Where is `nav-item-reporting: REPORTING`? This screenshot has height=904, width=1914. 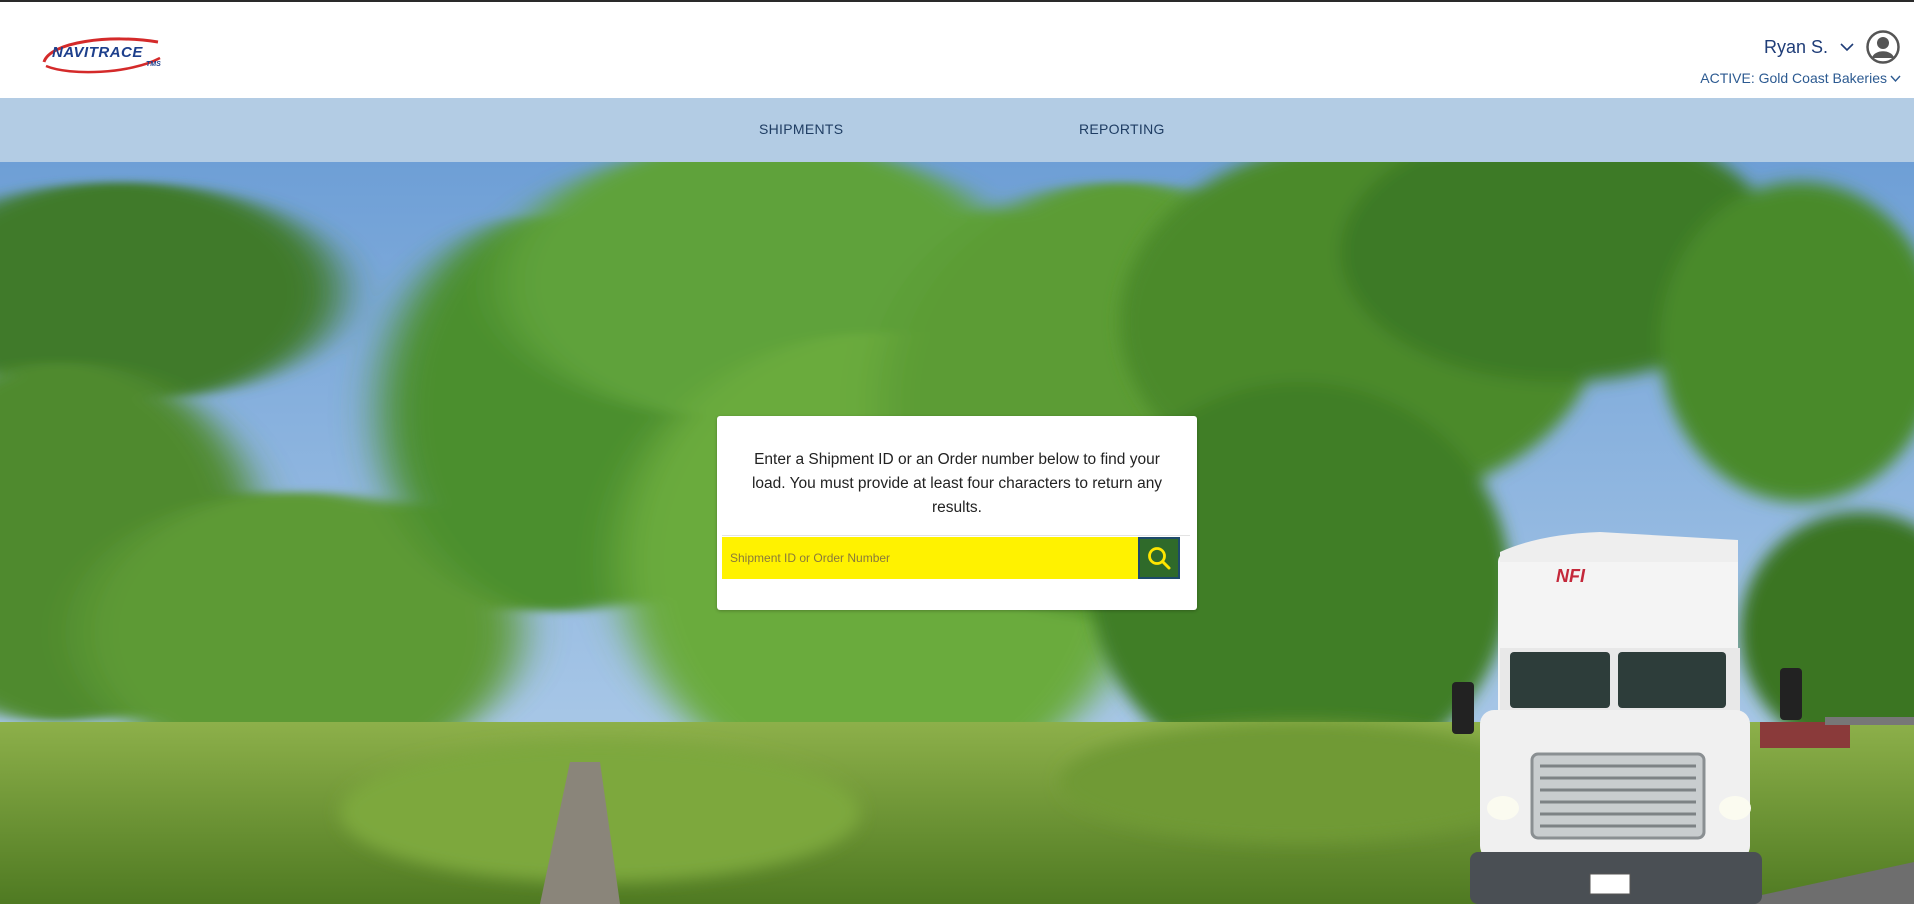 nav-item-reporting: REPORTING is located at coordinates (1122, 129).